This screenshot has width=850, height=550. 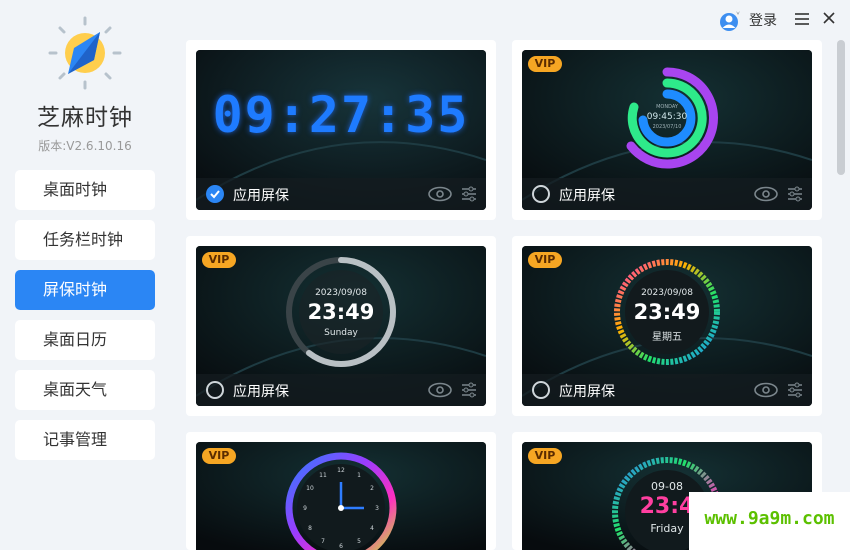 I want to click on clock-sub: Sunday, so click(x=341, y=333).